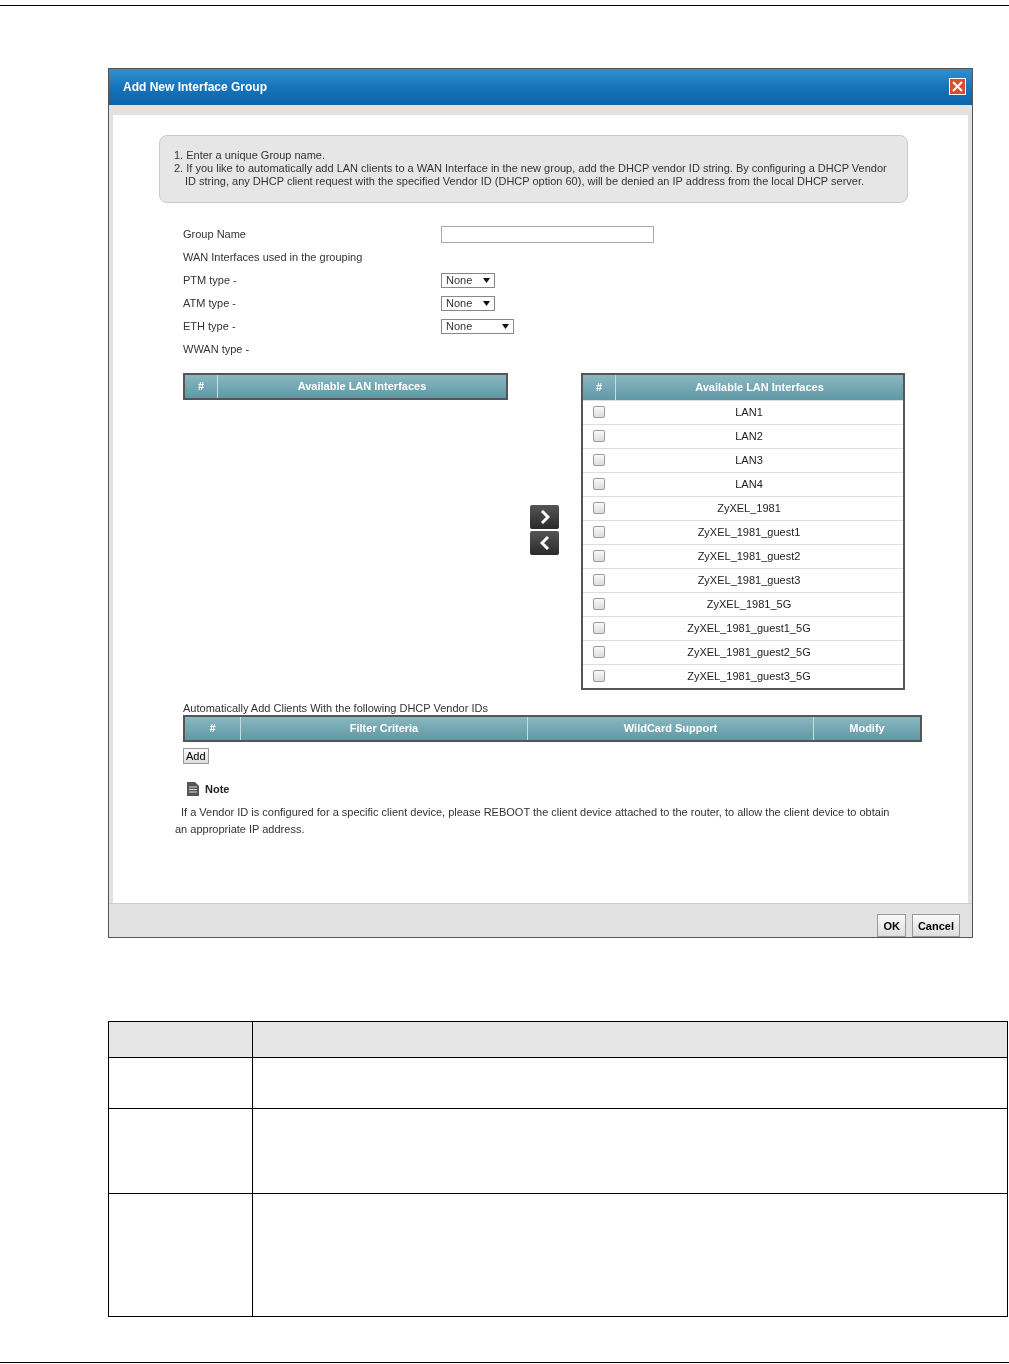  I want to click on field-label: WAN Interfaces used in the grouping, so click(273, 257).